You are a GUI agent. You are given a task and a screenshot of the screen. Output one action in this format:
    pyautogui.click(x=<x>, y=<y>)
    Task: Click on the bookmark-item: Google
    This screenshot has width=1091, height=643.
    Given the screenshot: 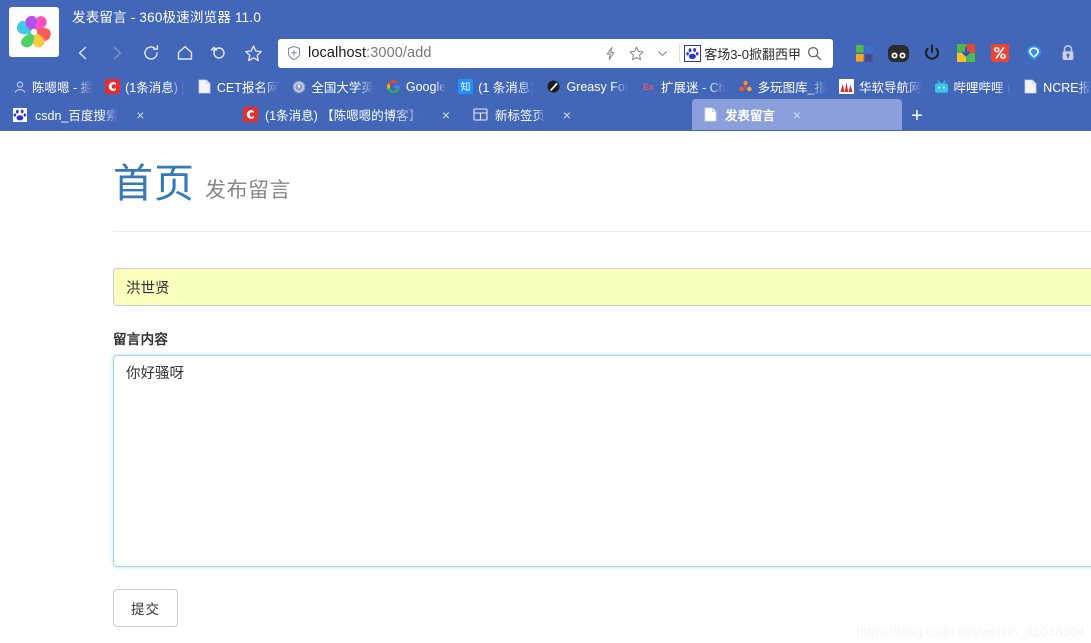 What is the action you would take?
    pyautogui.click(x=416, y=86)
    